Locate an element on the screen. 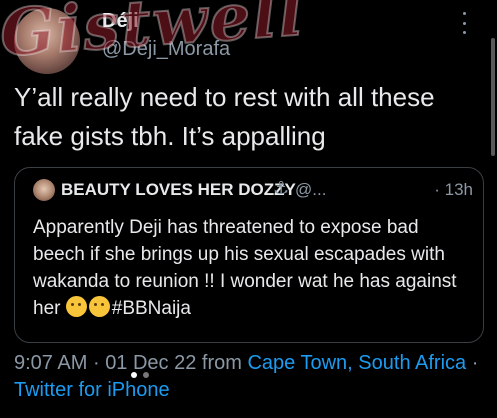  hashtag: #BBNaija is located at coordinates (151, 308).